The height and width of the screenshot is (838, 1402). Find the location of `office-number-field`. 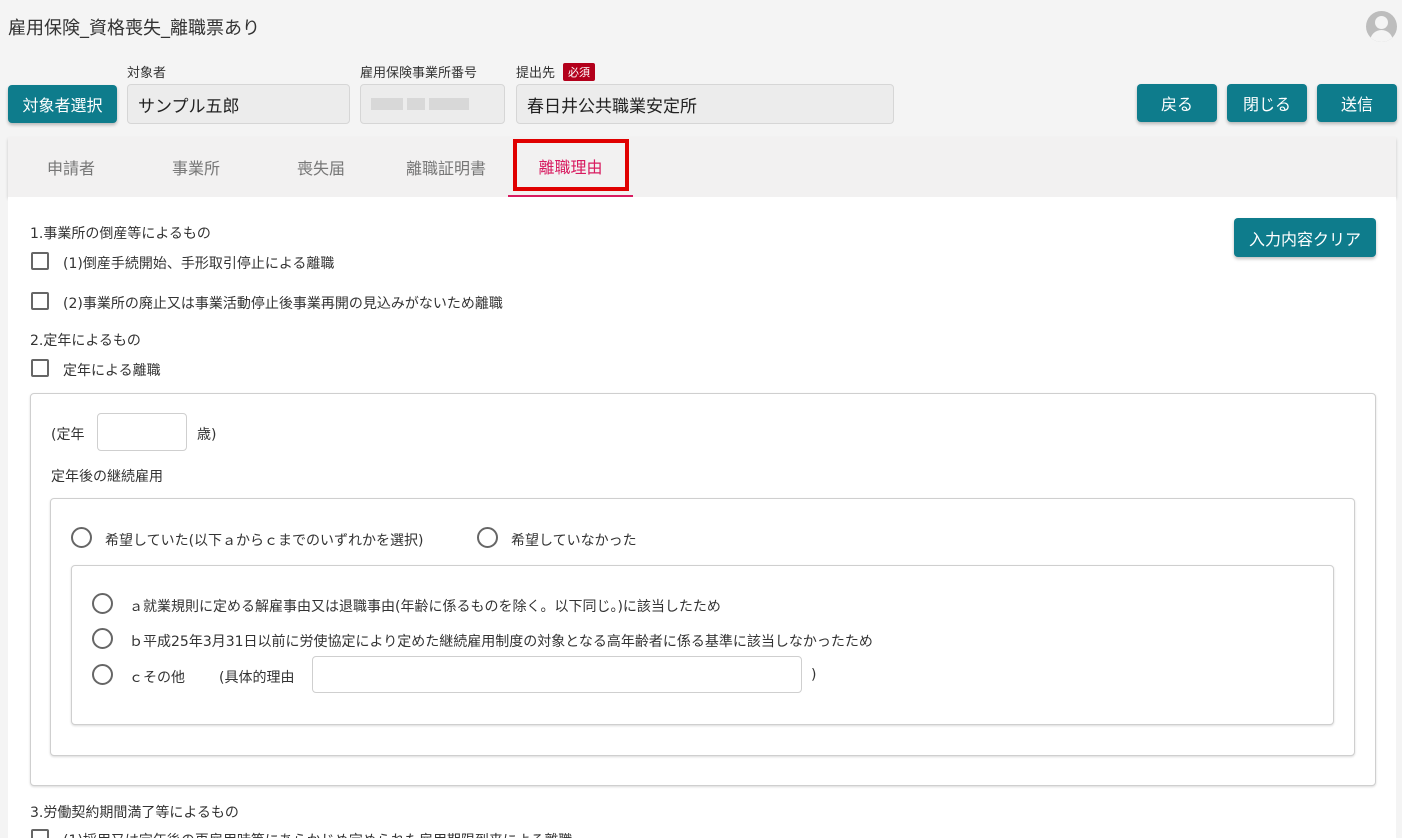

office-number-field is located at coordinates (432, 104).